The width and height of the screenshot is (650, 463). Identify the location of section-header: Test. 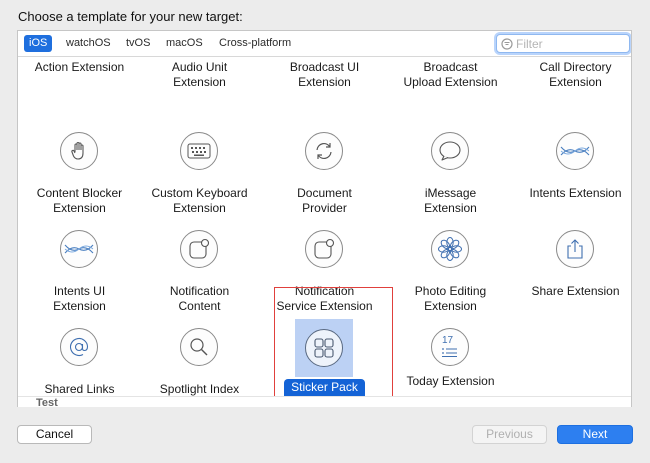
(324, 401).